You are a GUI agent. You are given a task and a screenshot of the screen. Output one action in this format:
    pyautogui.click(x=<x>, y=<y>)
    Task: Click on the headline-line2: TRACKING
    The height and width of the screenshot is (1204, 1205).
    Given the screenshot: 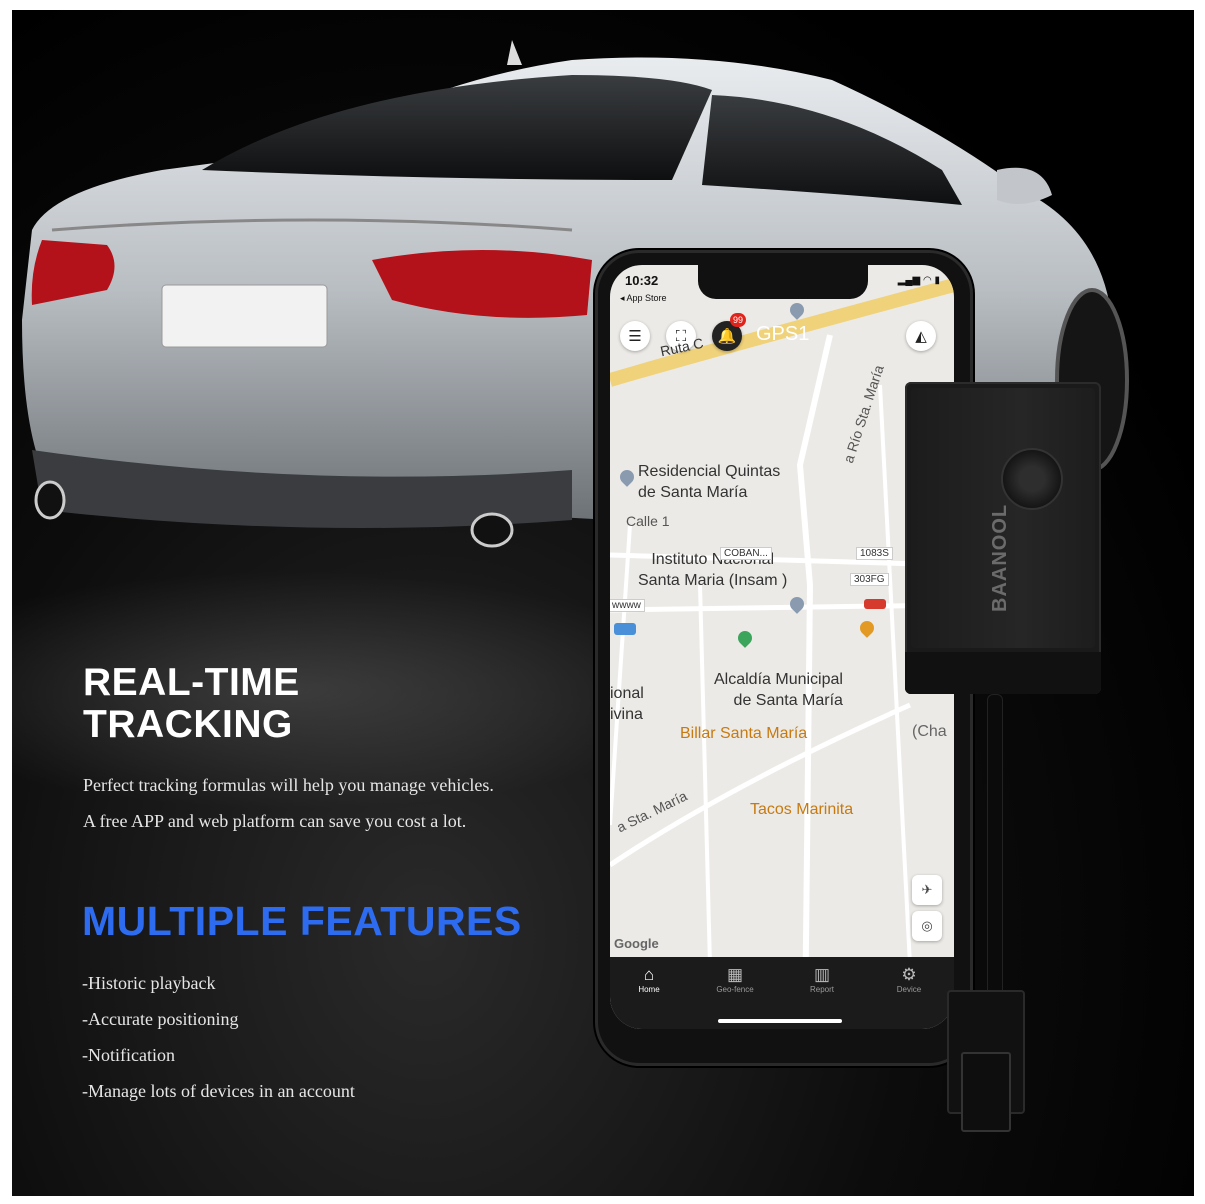 What is the action you would take?
    pyautogui.click(x=188, y=724)
    